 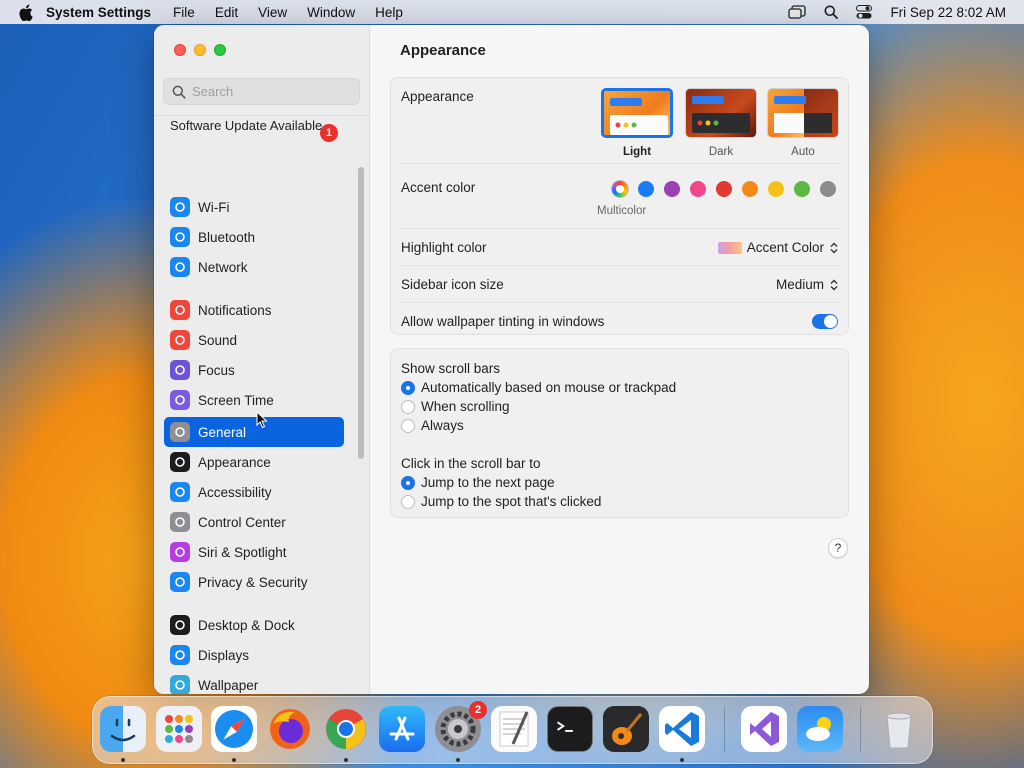 I want to click on sidebar-item-bluetooth: Bluetooth, so click(x=254, y=237).